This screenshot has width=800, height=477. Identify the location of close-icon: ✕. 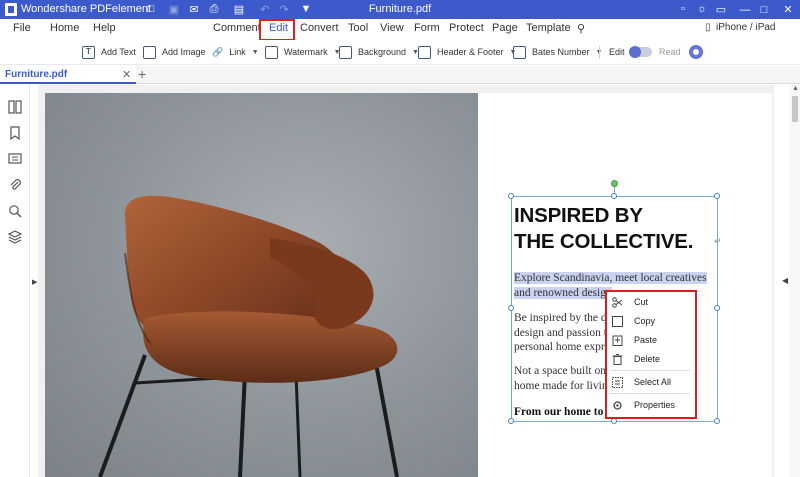
(788, 9).